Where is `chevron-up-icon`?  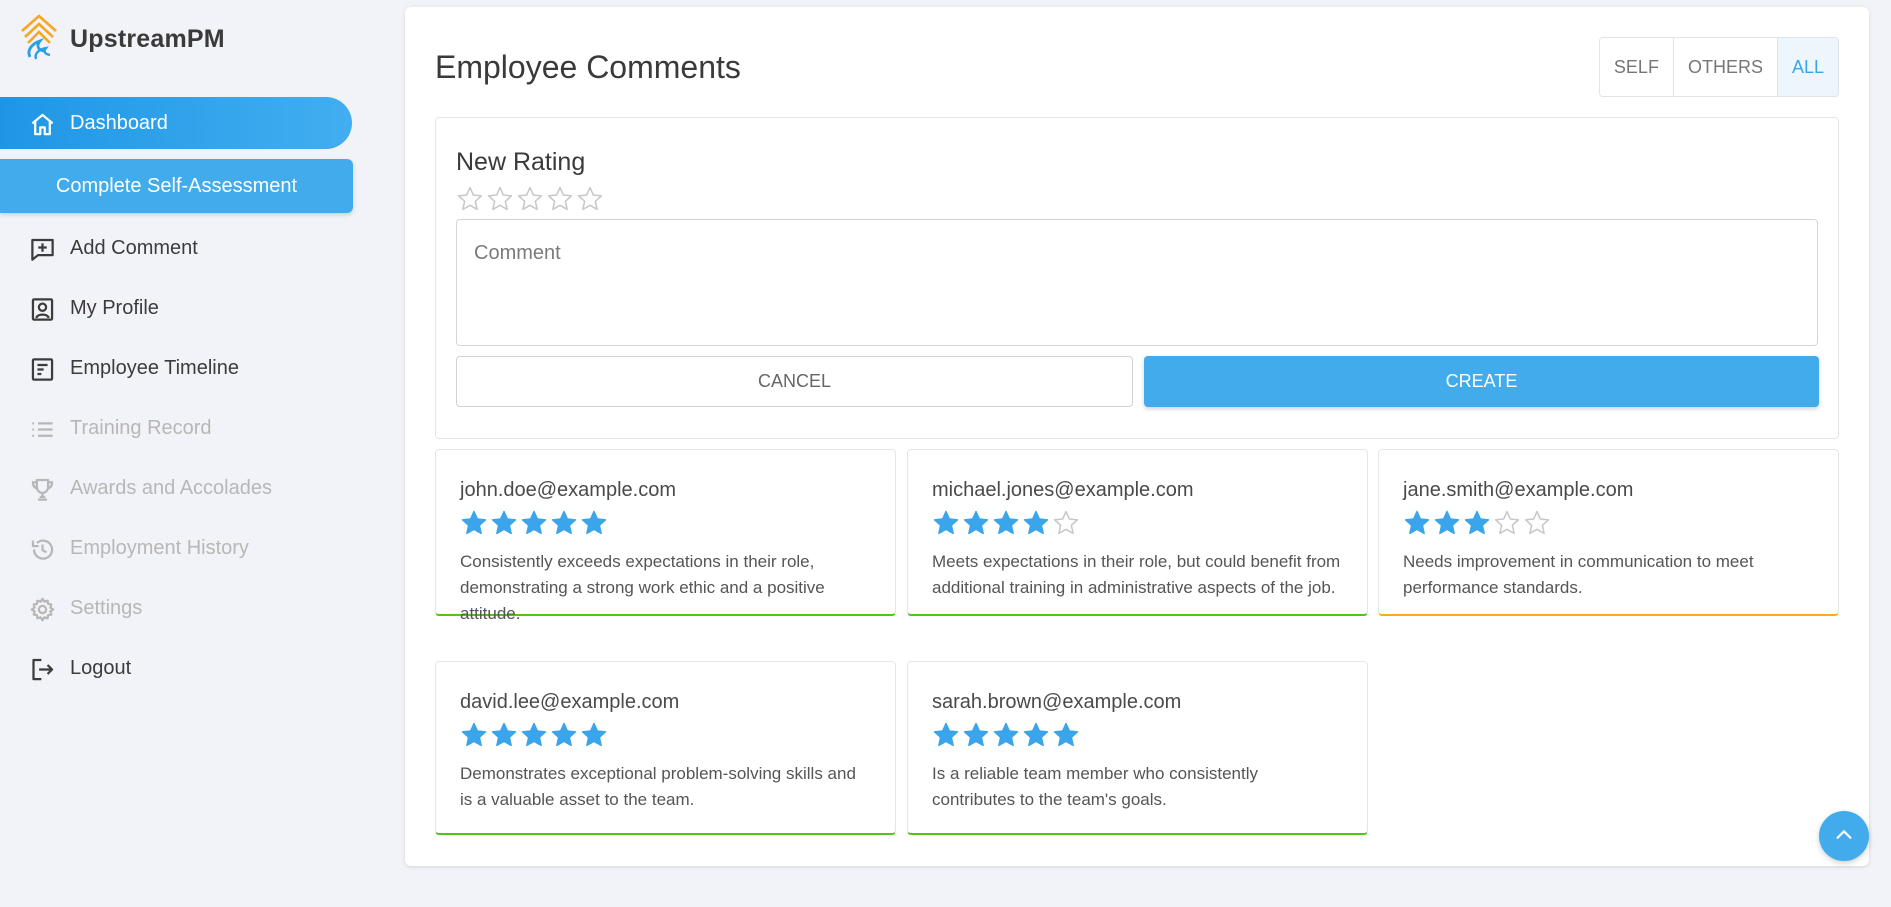
chevron-up-icon is located at coordinates (1844, 836).